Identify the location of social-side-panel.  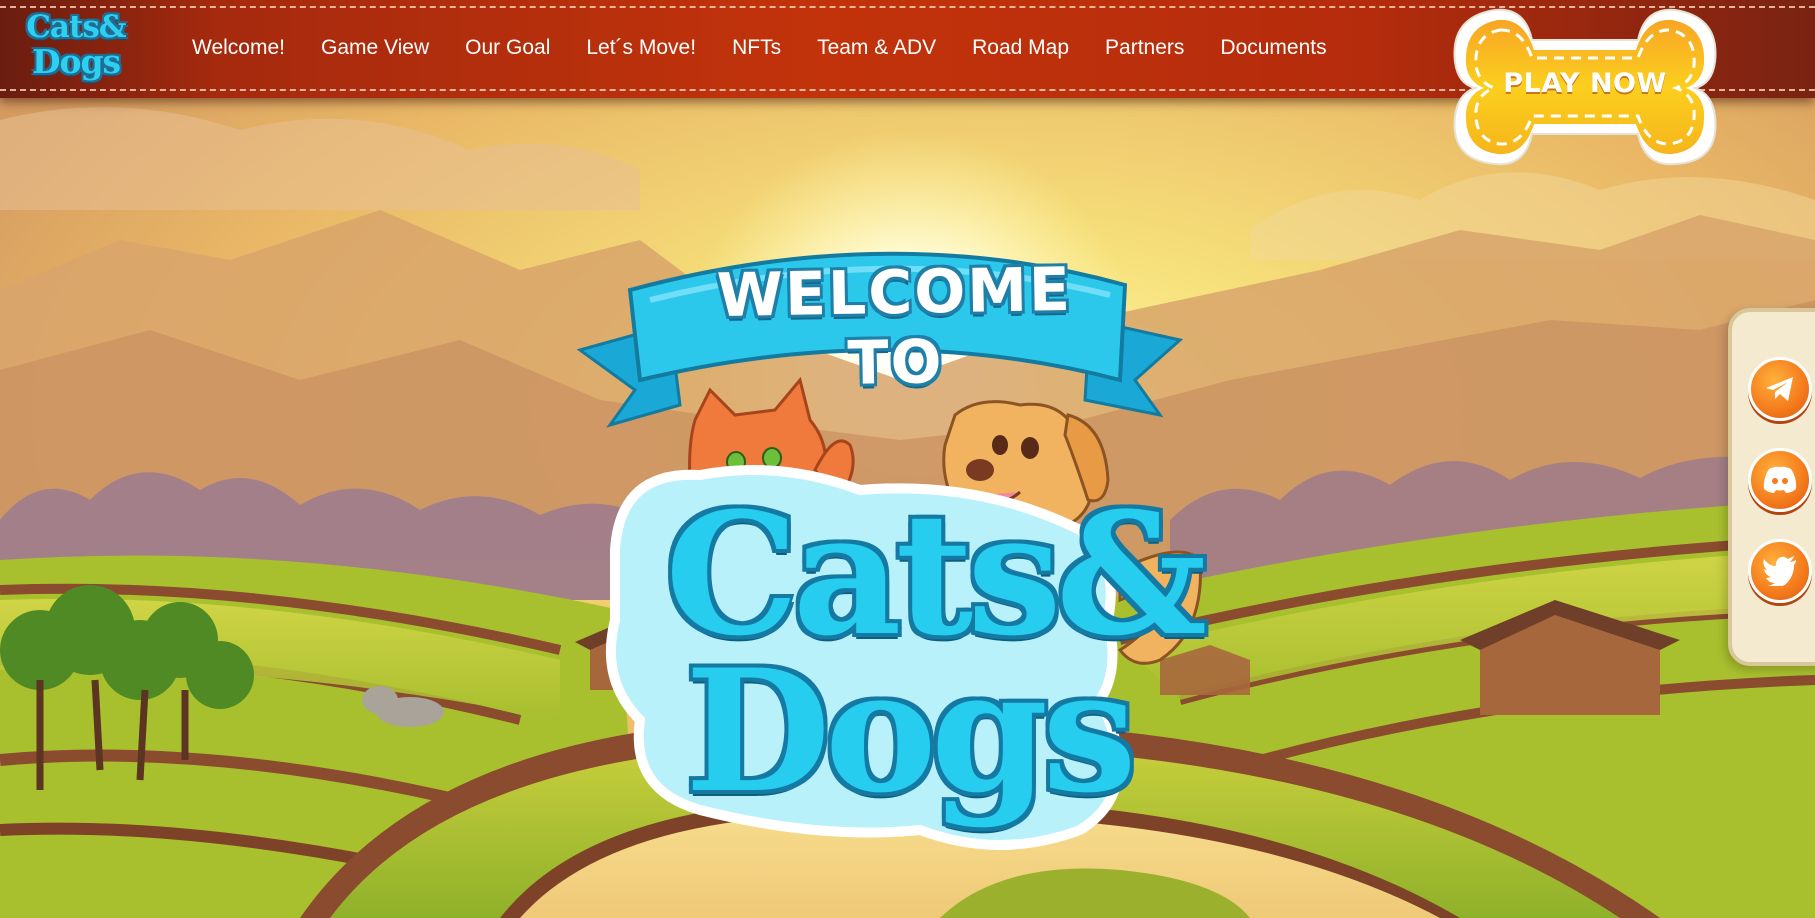
(1771, 487).